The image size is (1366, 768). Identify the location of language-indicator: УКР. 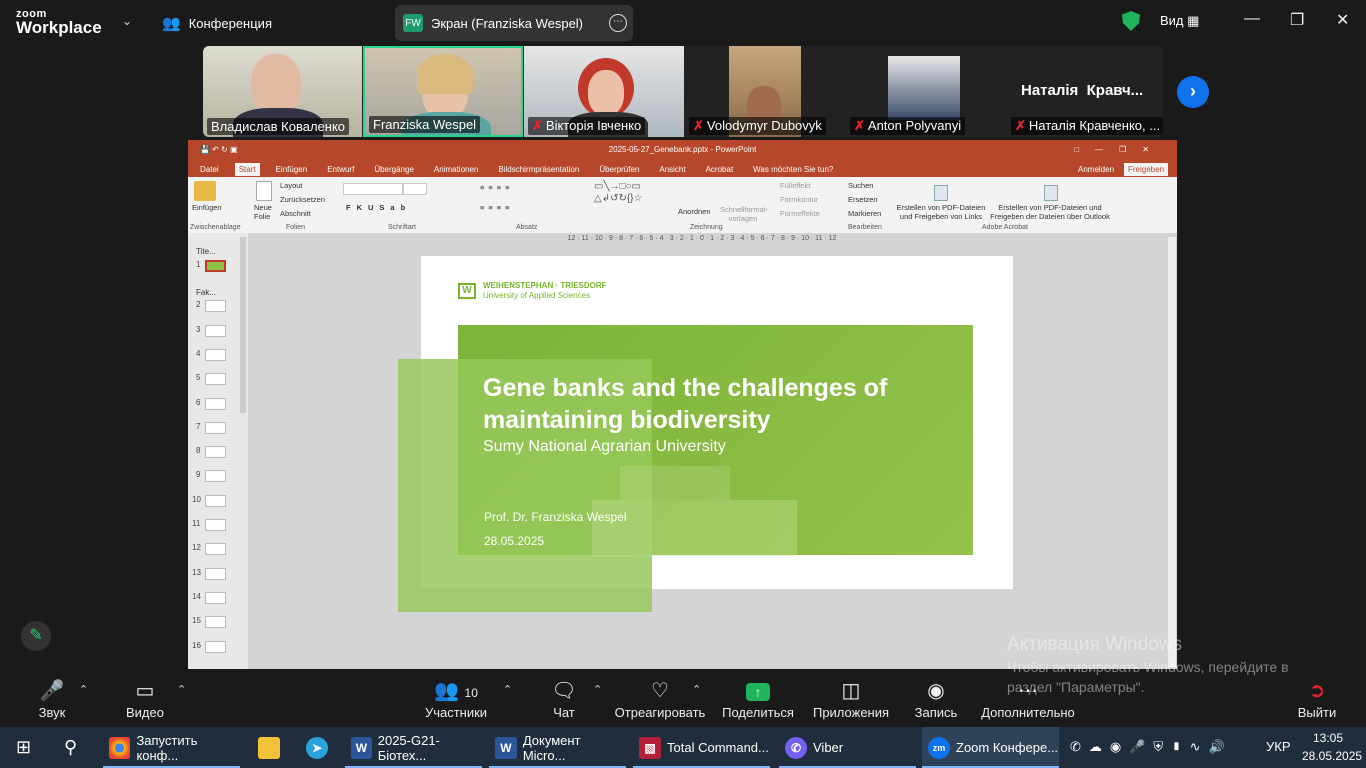
(1278, 746).